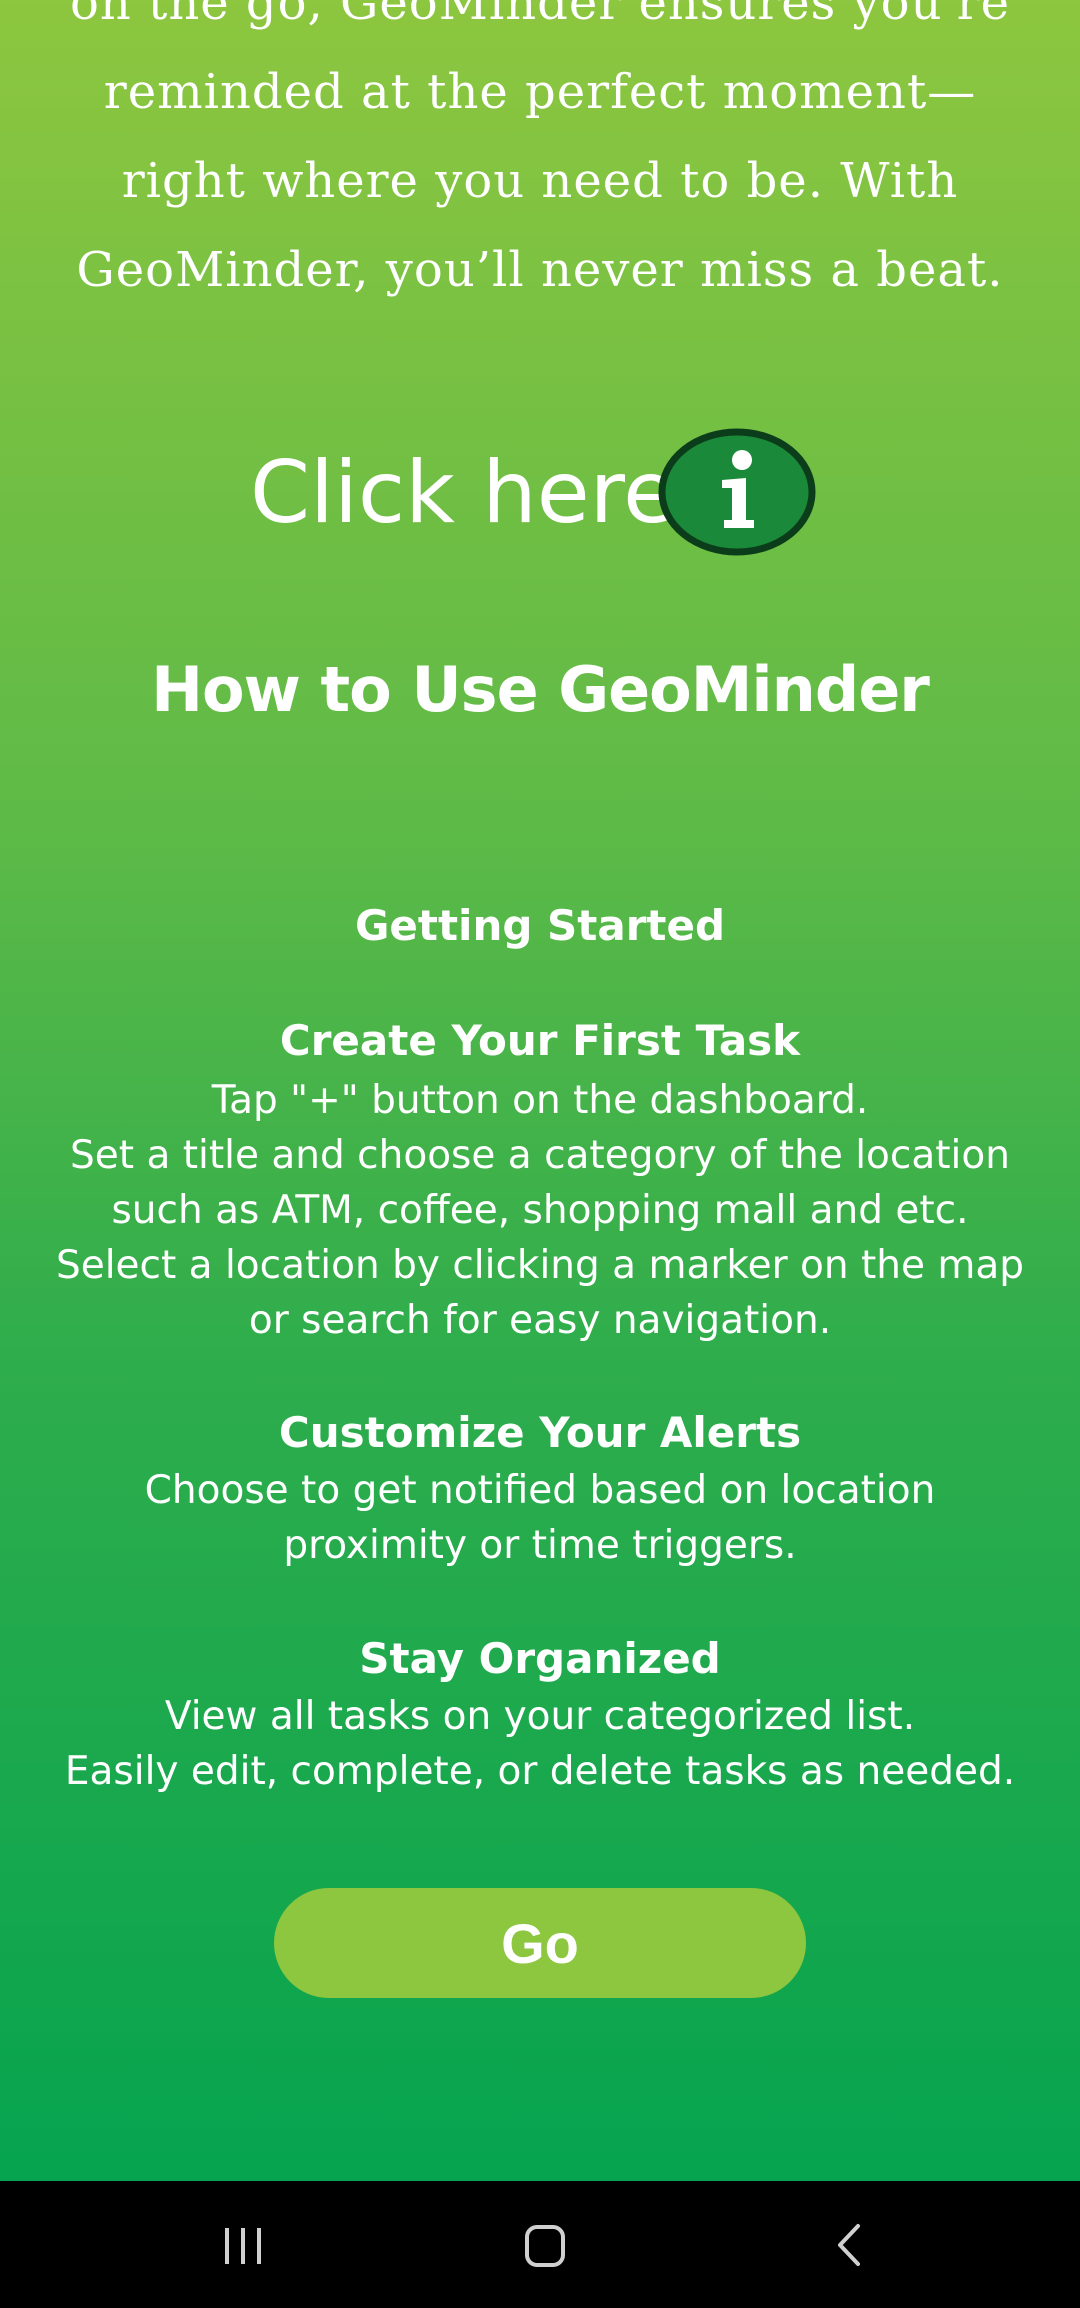  I want to click on recent-apps-icon, so click(243, 2244).